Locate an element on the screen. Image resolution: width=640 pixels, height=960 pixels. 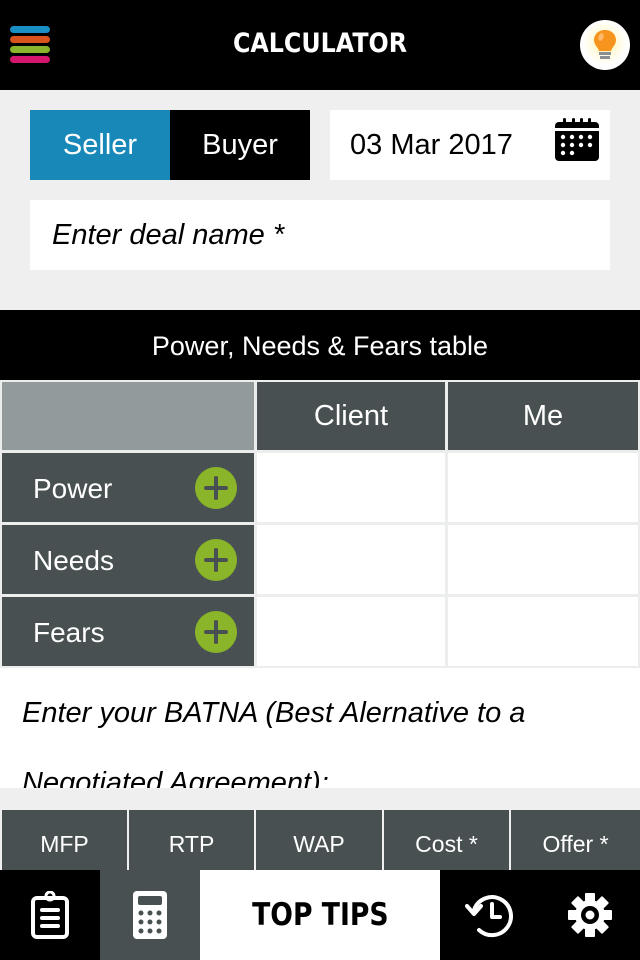
row-label-text: Fears is located at coordinates (69, 632).